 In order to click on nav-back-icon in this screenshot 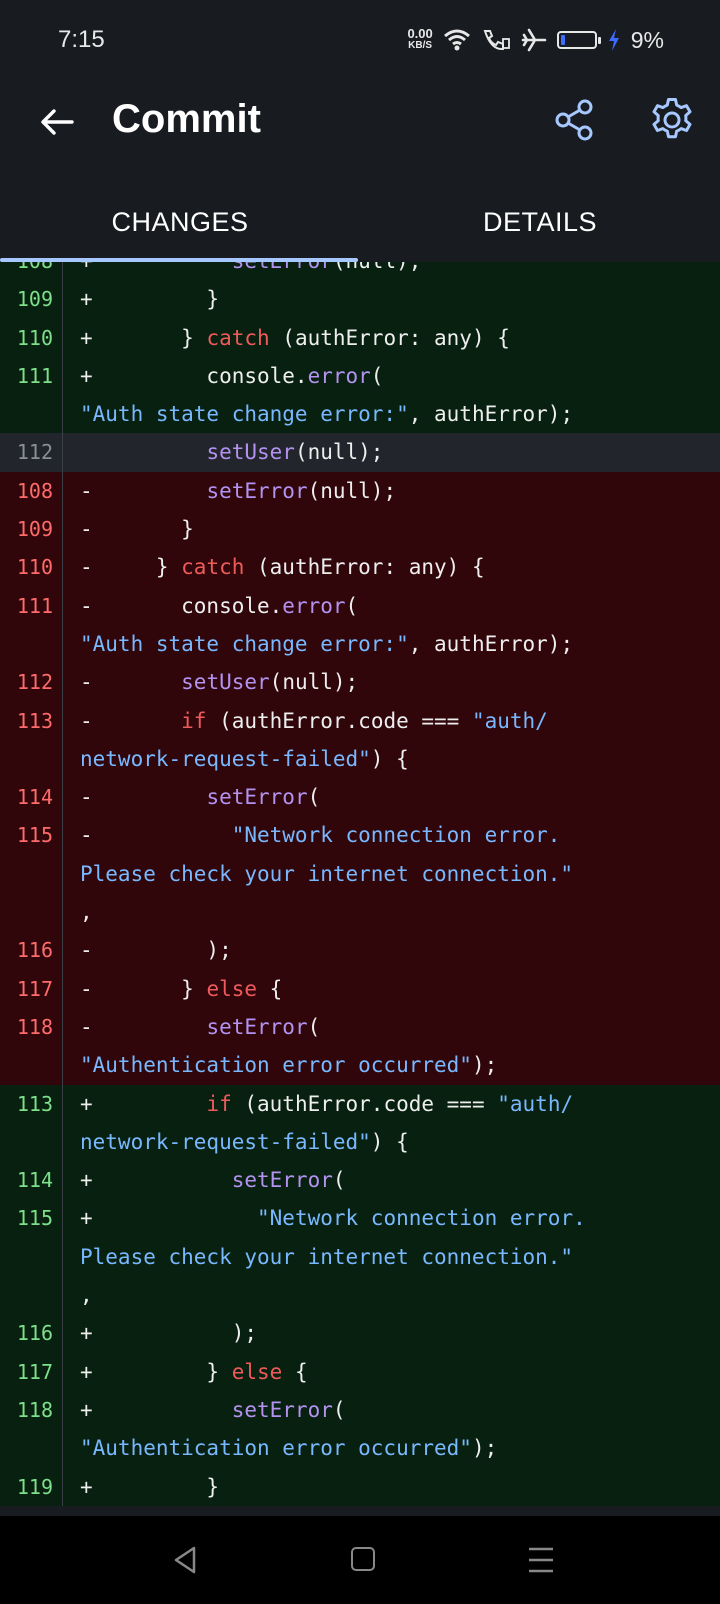, I will do `click(185, 1560)`.